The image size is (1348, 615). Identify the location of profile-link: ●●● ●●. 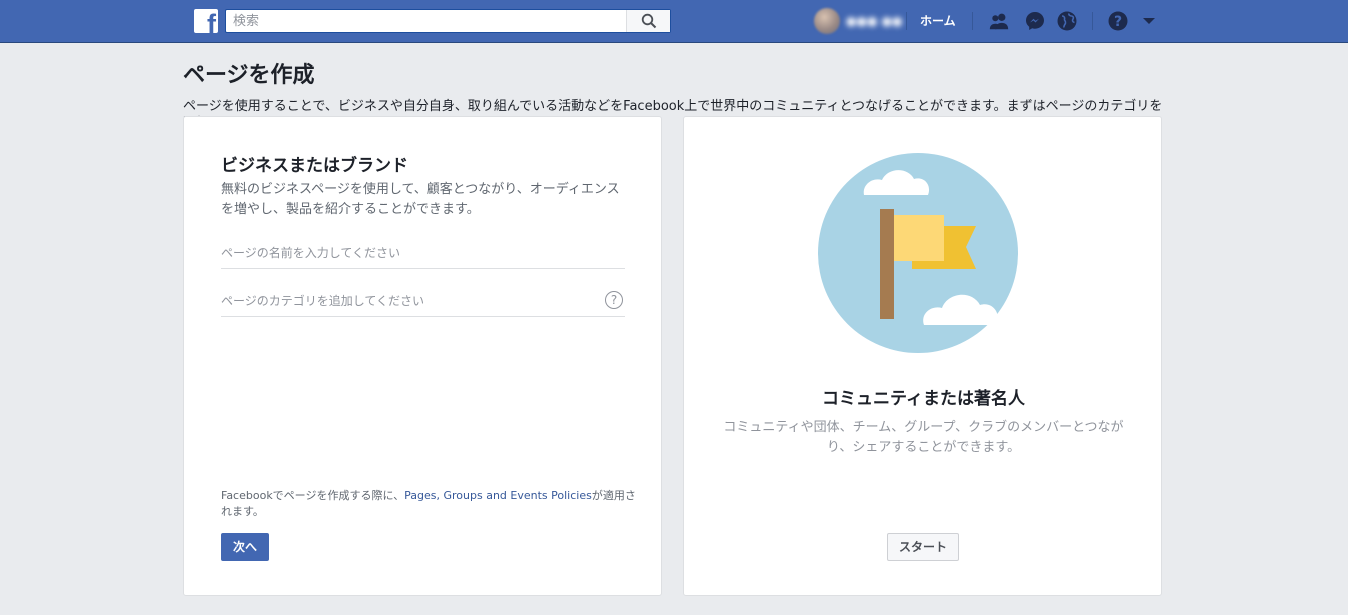
(859, 21).